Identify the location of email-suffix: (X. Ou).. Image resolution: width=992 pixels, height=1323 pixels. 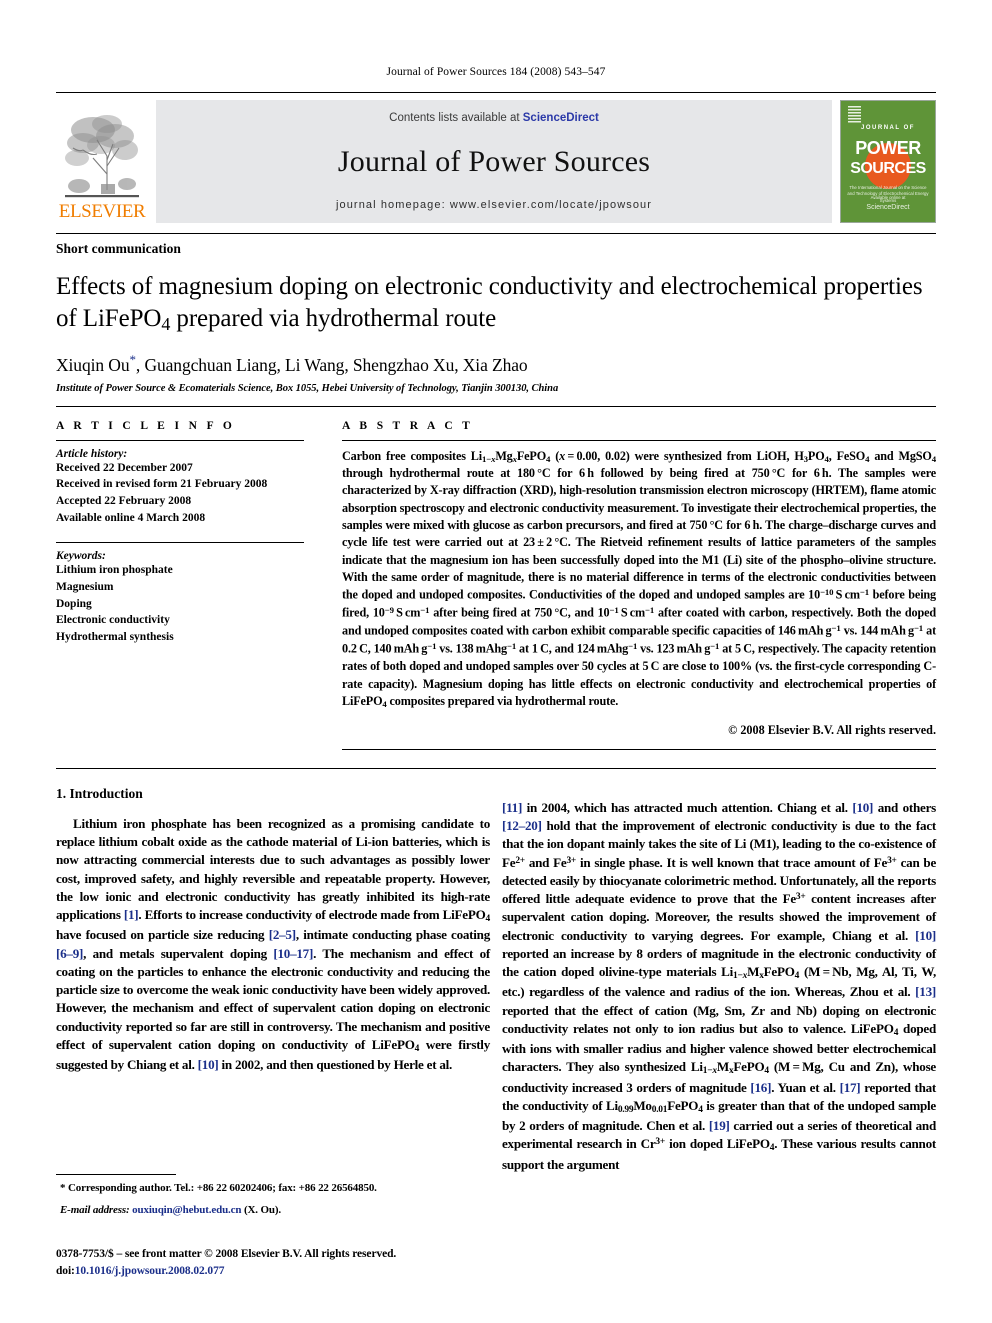
(261, 1209).